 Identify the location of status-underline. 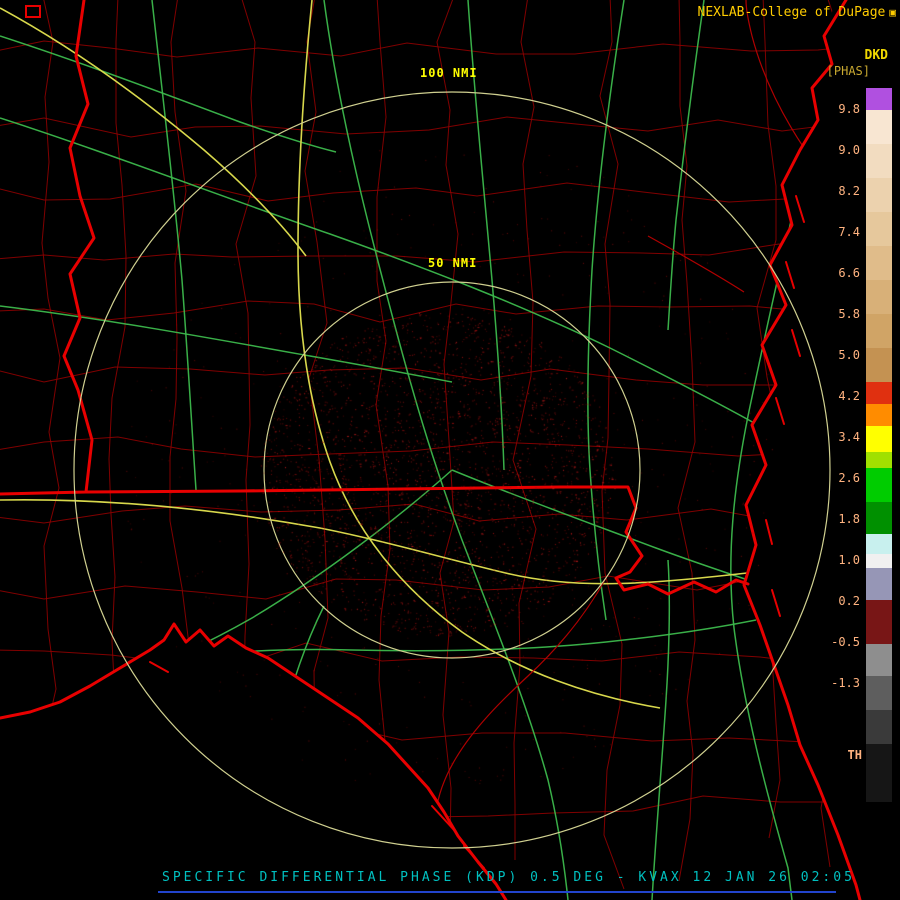
(497, 892).